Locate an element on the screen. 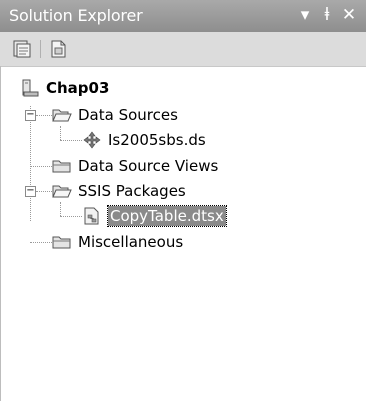 The width and height of the screenshot is (366, 401). tree-item-label: Miscellaneous is located at coordinates (131, 242).